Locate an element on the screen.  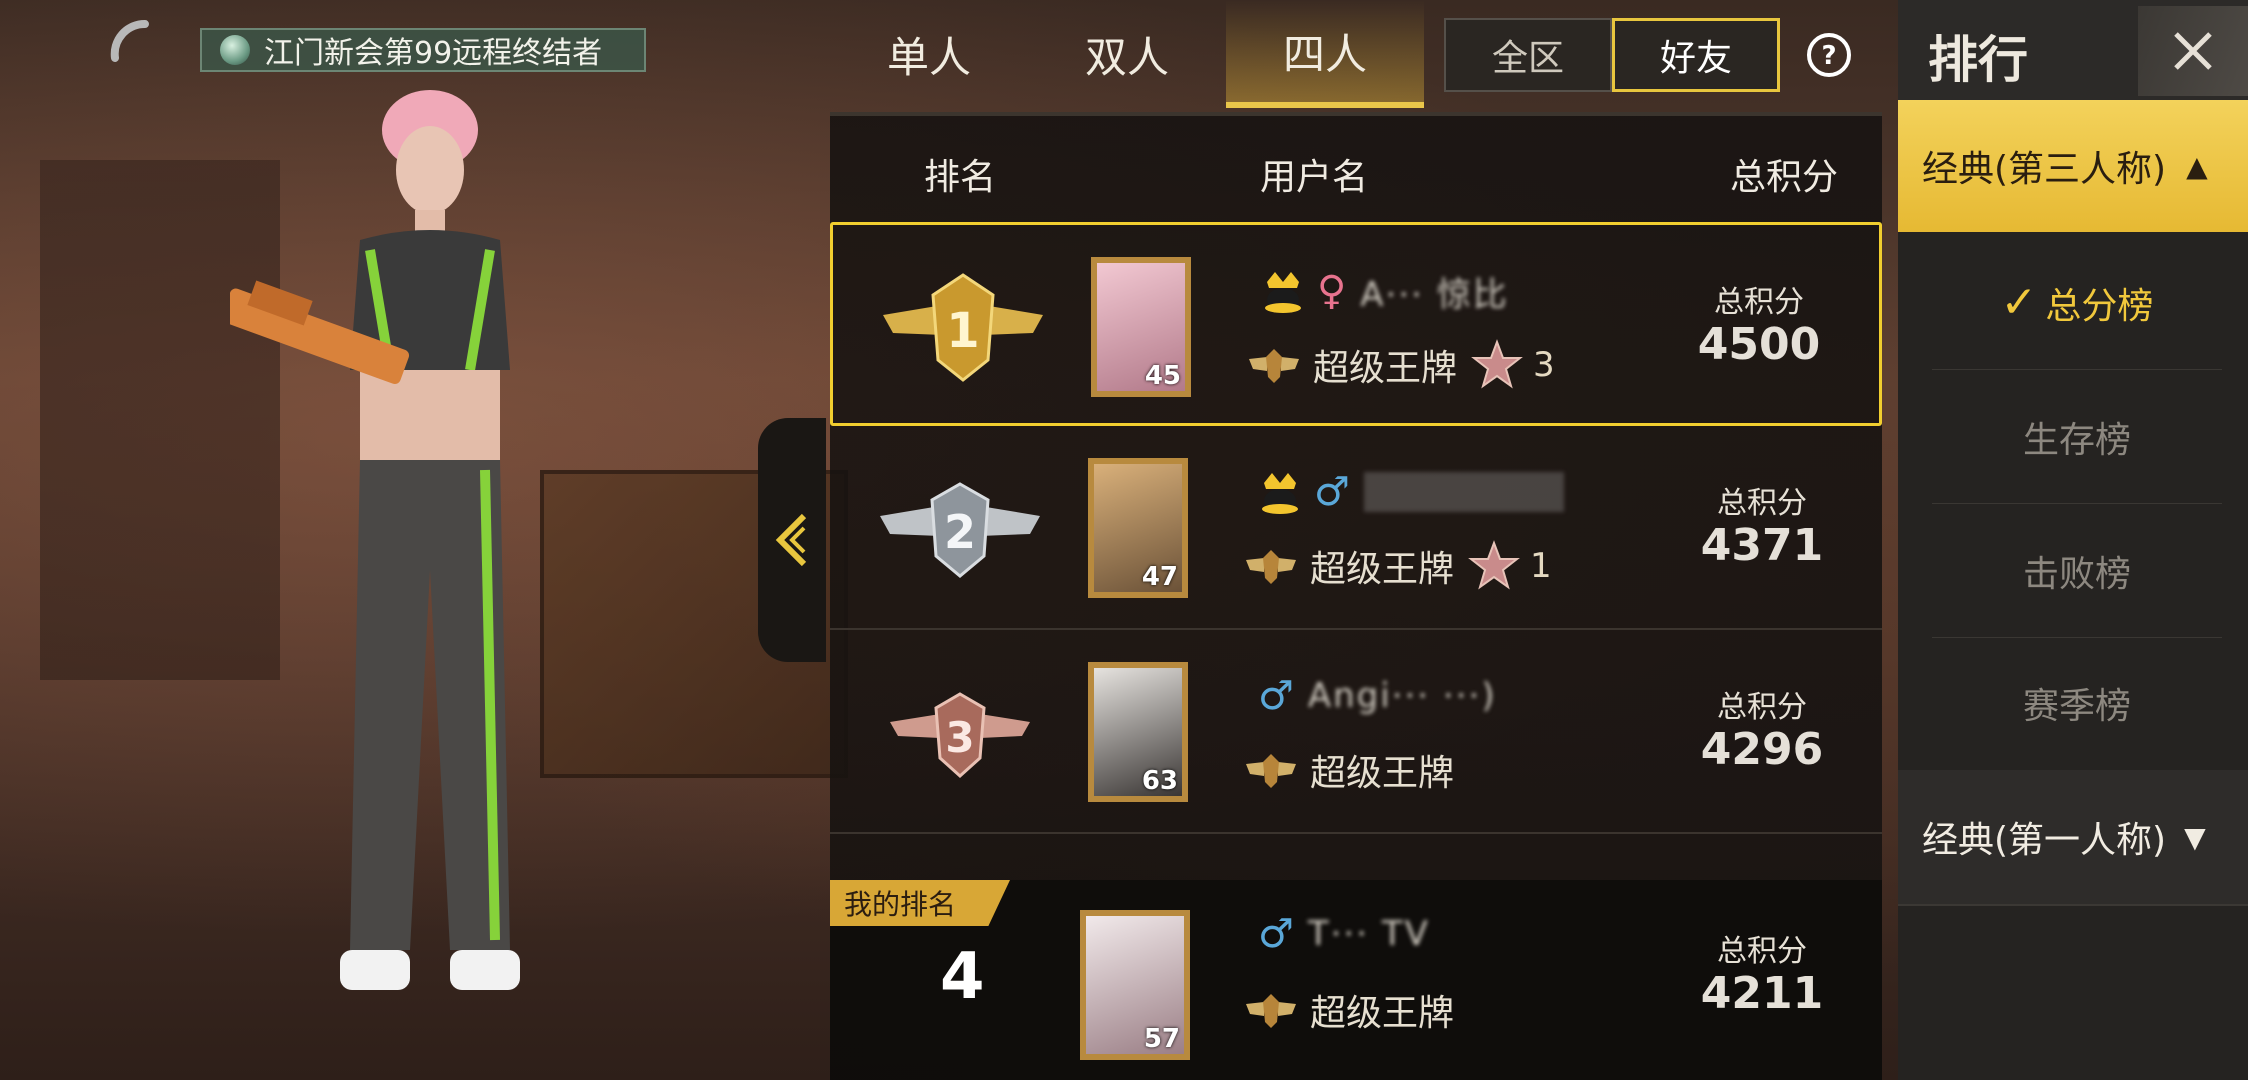
player-name: A··· 惊比 is located at coordinates (1434, 294).